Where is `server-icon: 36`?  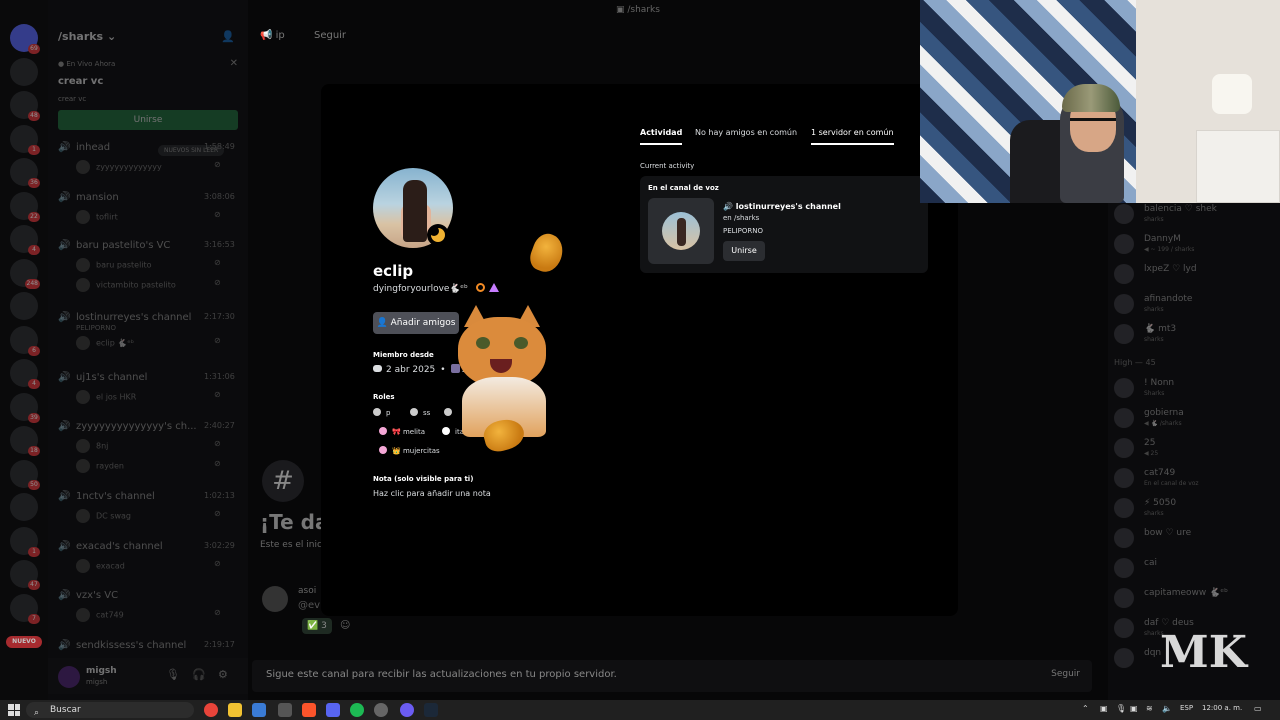 server-icon: 36 is located at coordinates (25, 173).